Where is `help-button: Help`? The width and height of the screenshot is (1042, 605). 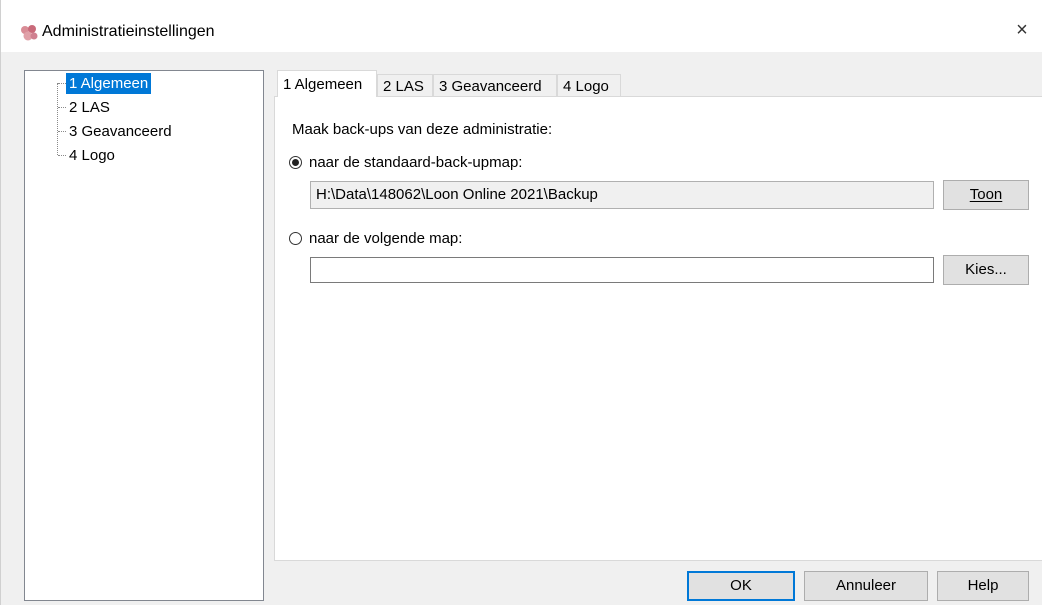
help-button: Help is located at coordinates (983, 586).